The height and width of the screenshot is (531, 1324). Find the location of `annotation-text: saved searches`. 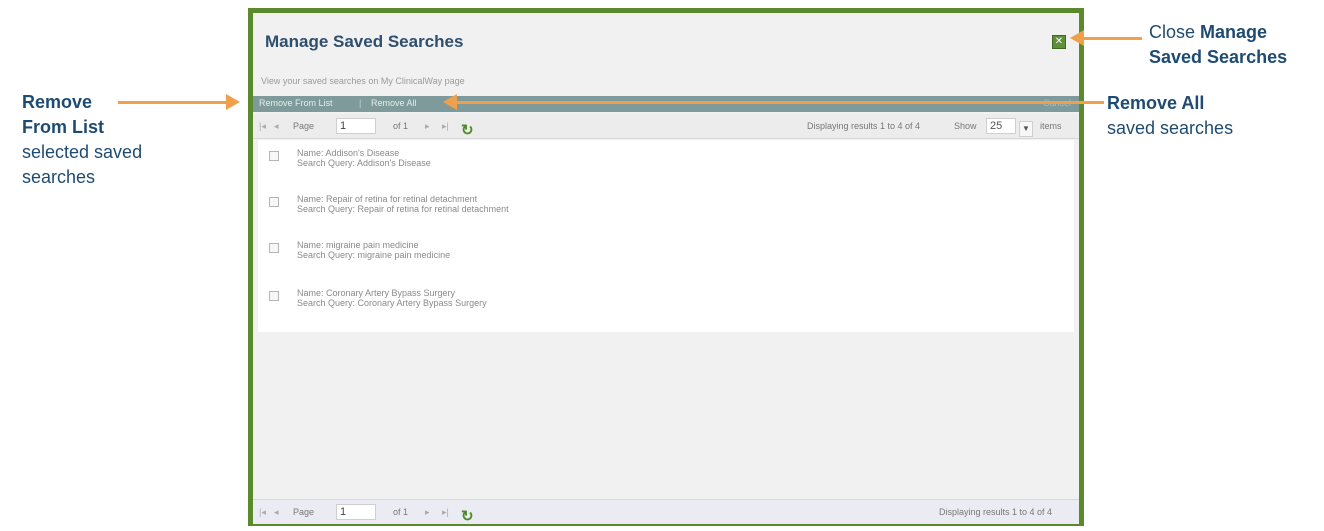

annotation-text: saved searches is located at coordinates (1170, 128).